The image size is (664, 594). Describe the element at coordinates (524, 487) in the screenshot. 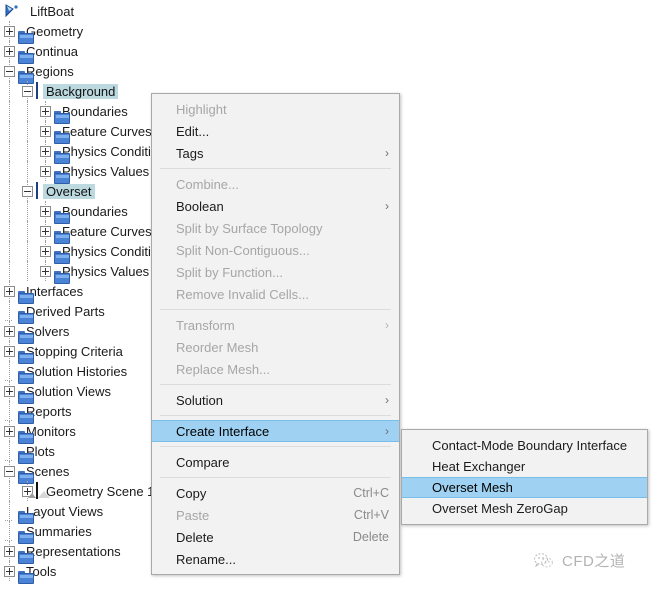

I see `menu-item: Overset Mesh` at that location.